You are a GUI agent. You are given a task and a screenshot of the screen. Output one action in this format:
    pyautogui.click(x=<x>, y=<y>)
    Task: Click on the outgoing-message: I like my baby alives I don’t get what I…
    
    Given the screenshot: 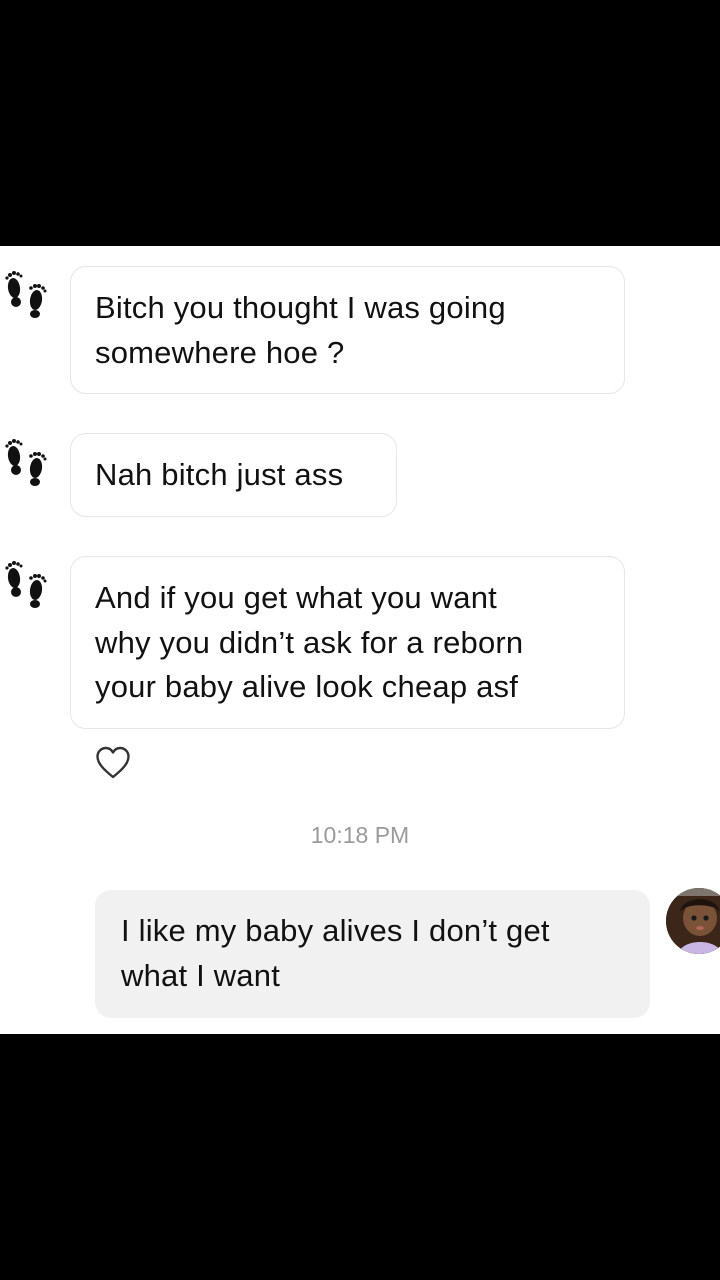 What is the action you would take?
    pyautogui.click(x=372, y=954)
    